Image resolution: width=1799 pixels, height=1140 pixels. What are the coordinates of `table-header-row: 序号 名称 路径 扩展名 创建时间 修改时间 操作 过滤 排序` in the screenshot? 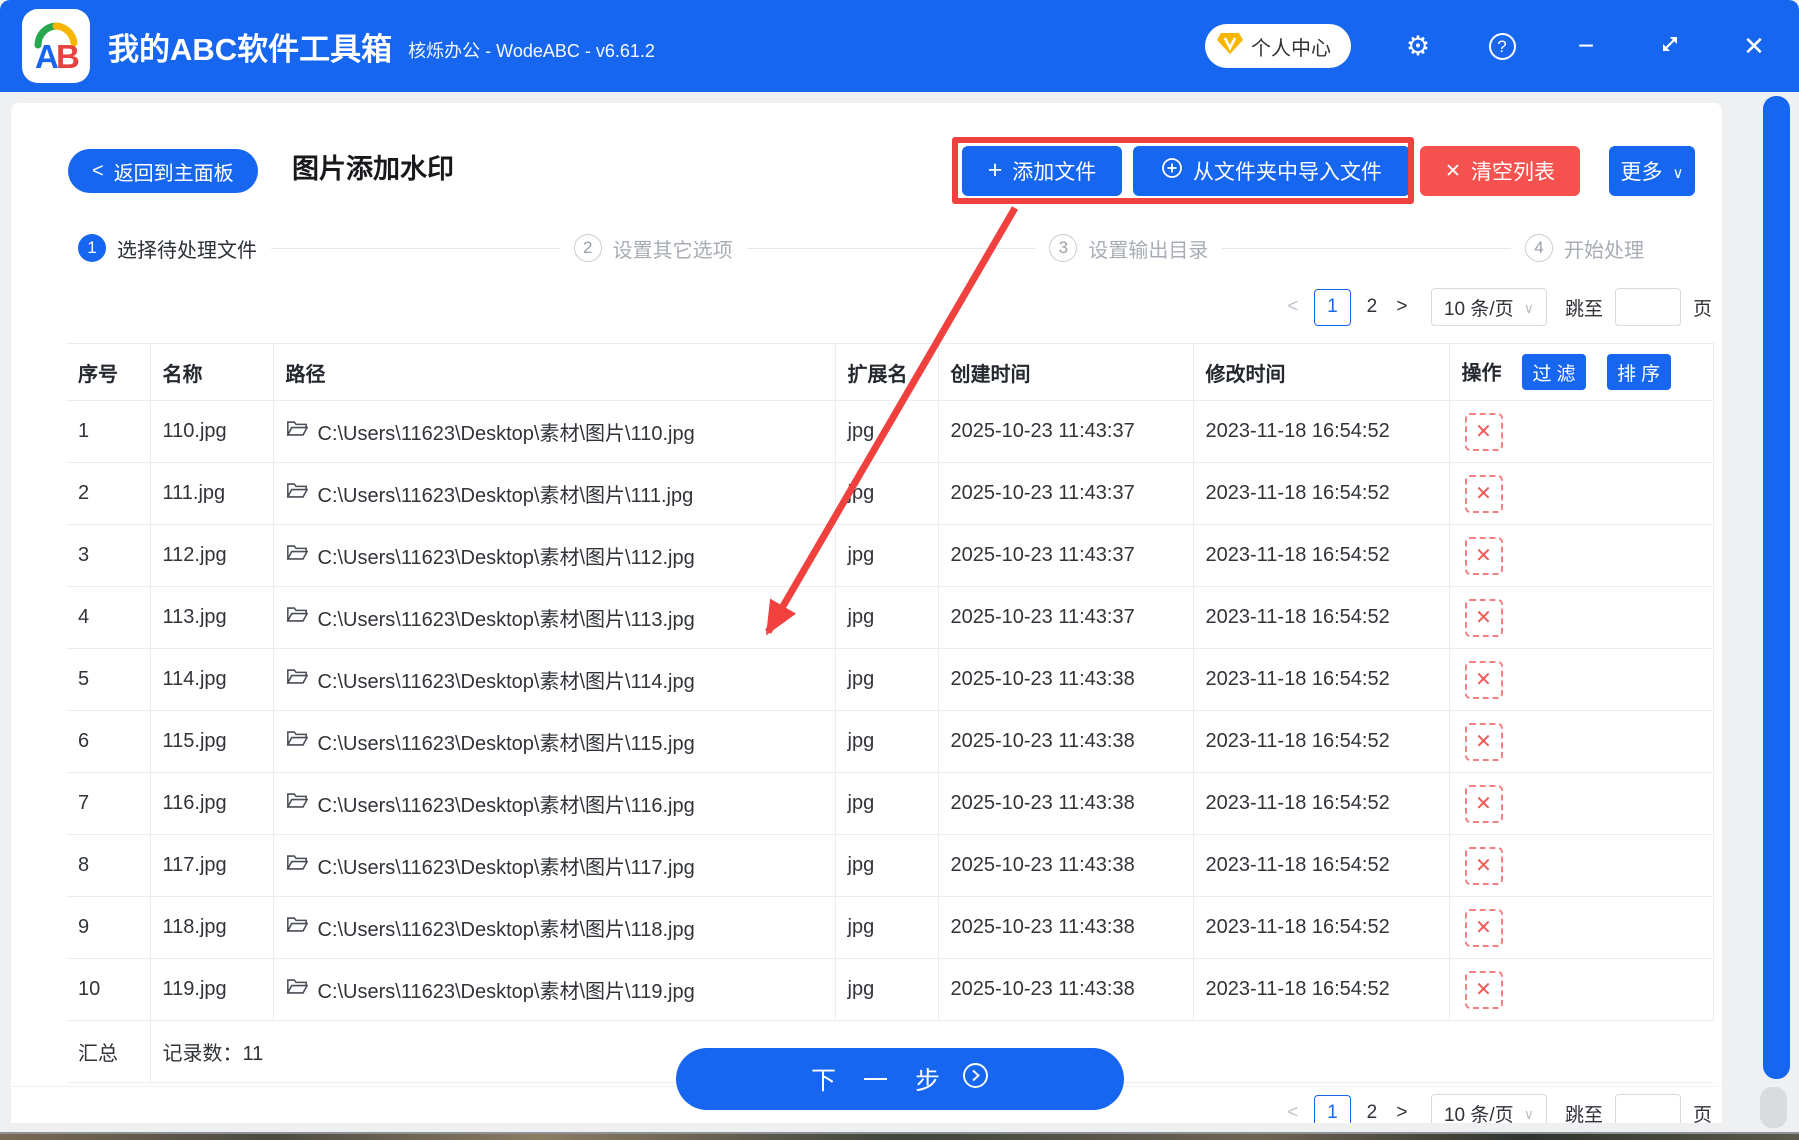 It's located at (890, 372).